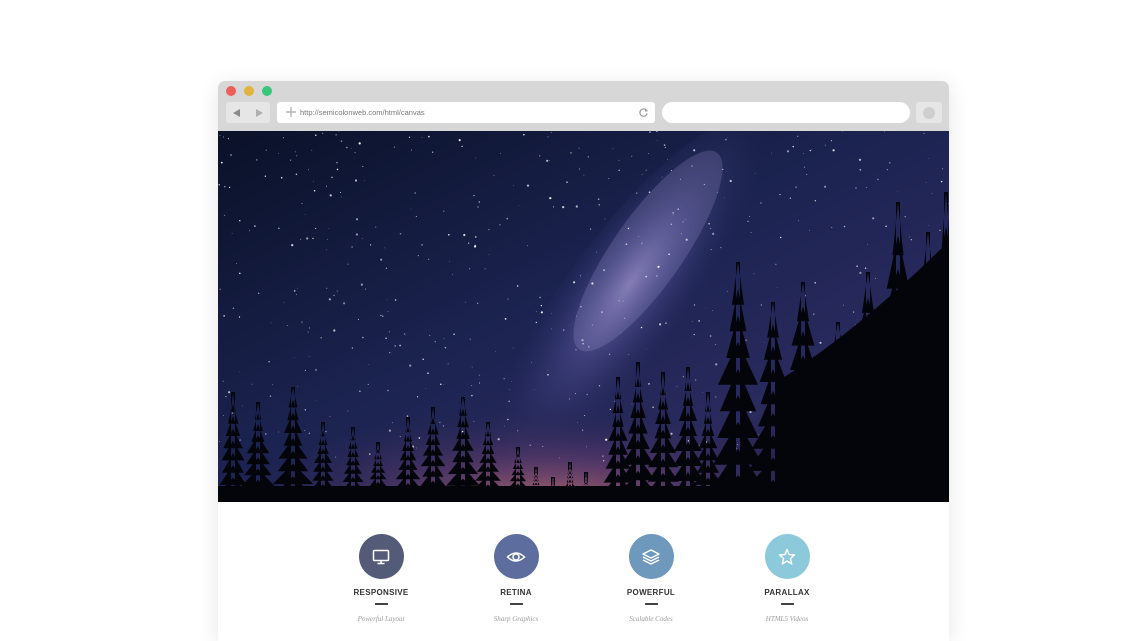 This screenshot has height=641, width=1133. What do you see at coordinates (362, 112) in the screenshot?
I see `url-text: http://semicolonweb.com/html/canvas` at bounding box center [362, 112].